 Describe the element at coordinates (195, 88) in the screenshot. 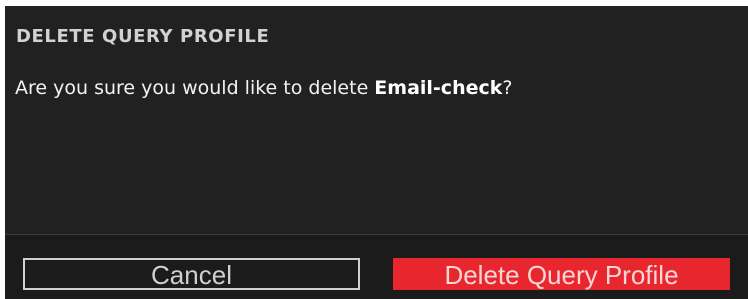

I see `message-prefix: Are you sure you would like to delete` at that location.